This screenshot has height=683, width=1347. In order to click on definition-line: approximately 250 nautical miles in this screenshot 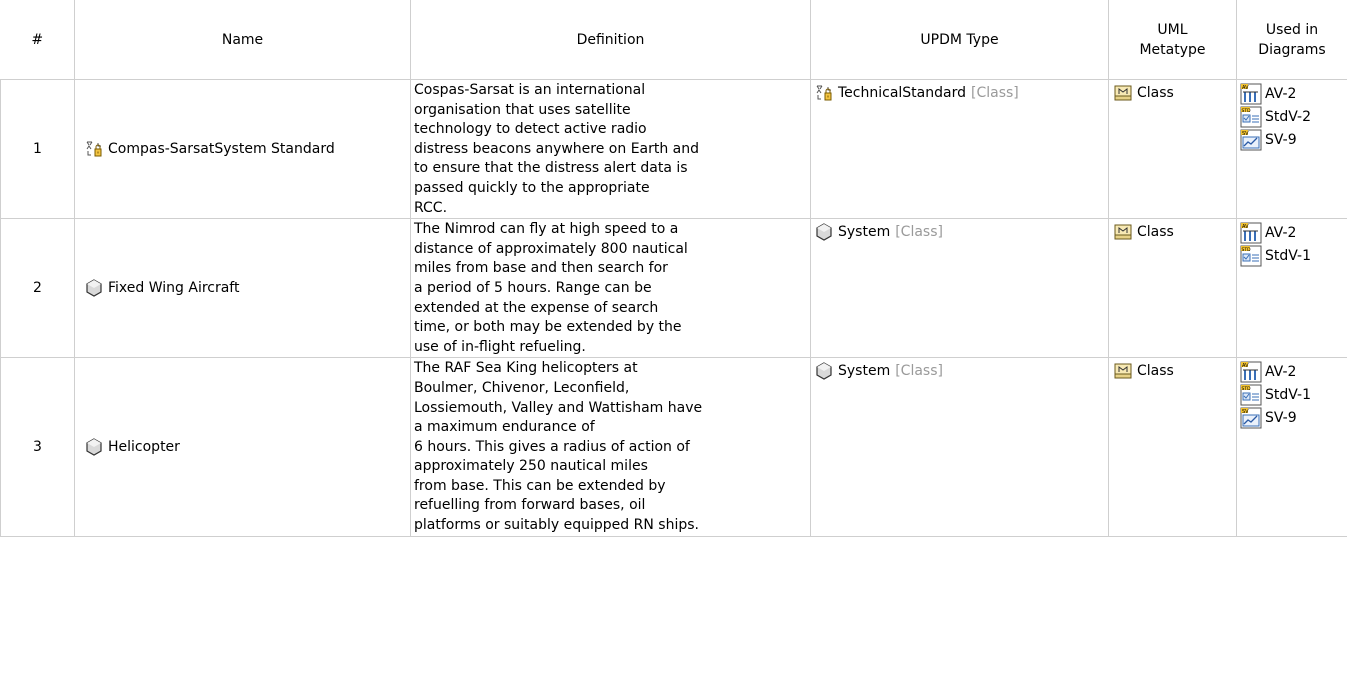, I will do `click(531, 466)`.